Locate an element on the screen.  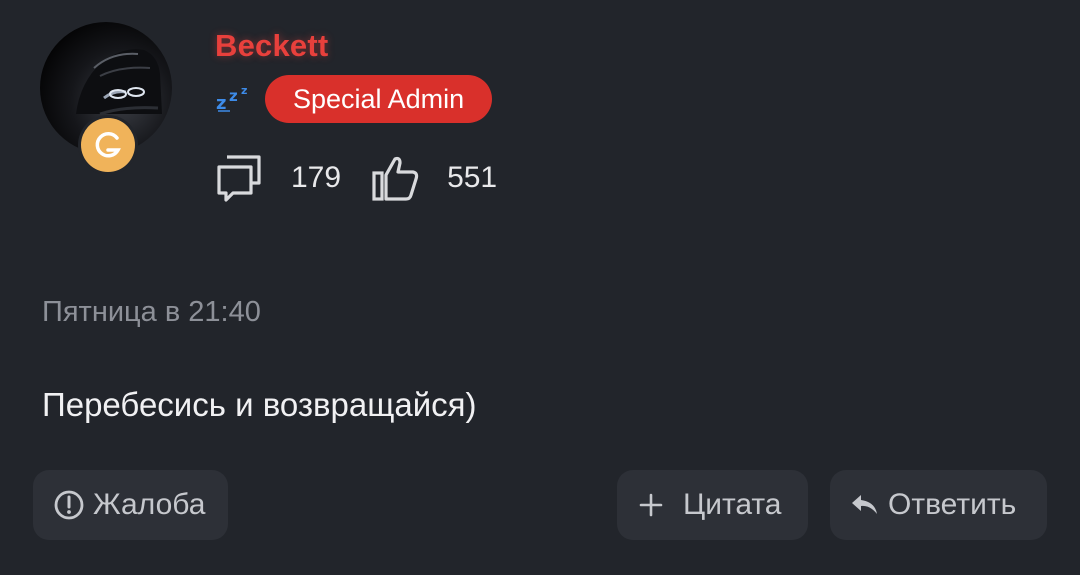
reply-button: Ответить is located at coordinates (938, 505).